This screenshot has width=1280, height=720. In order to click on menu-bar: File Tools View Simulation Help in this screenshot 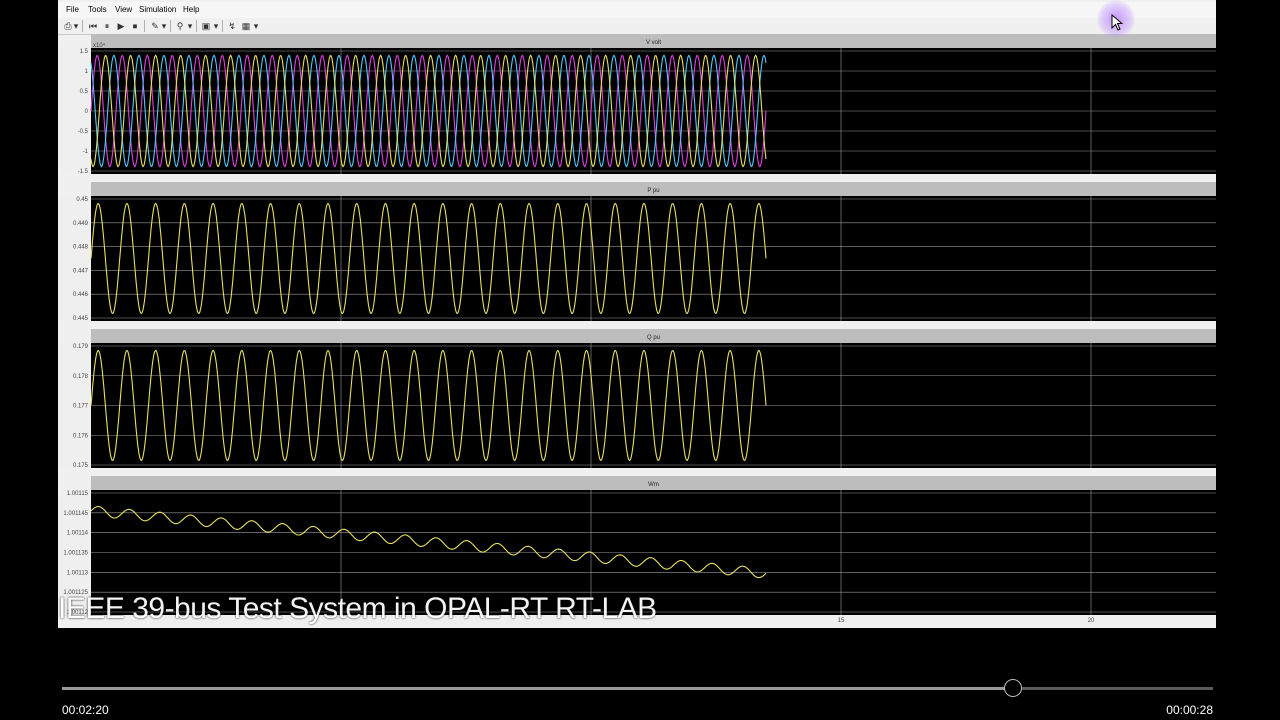, I will do `click(637, 10)`.